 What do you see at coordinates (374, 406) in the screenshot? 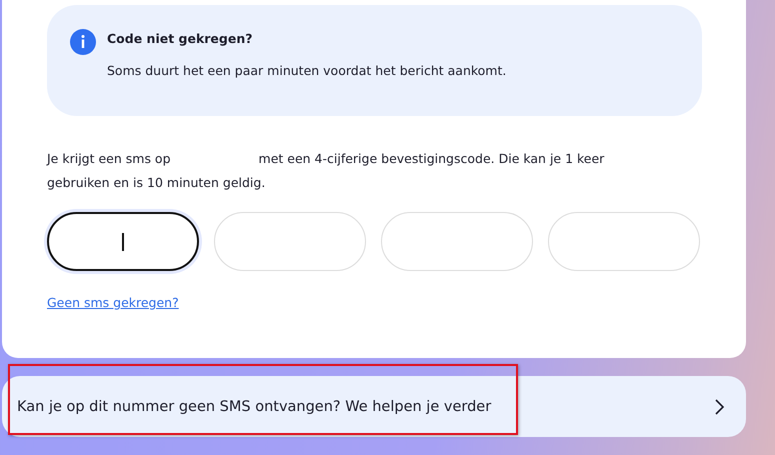
I see `help-button: Kan je op dit nummer geen SMS ontvangen? We helpen je verder` at bounding box center [374, 406].